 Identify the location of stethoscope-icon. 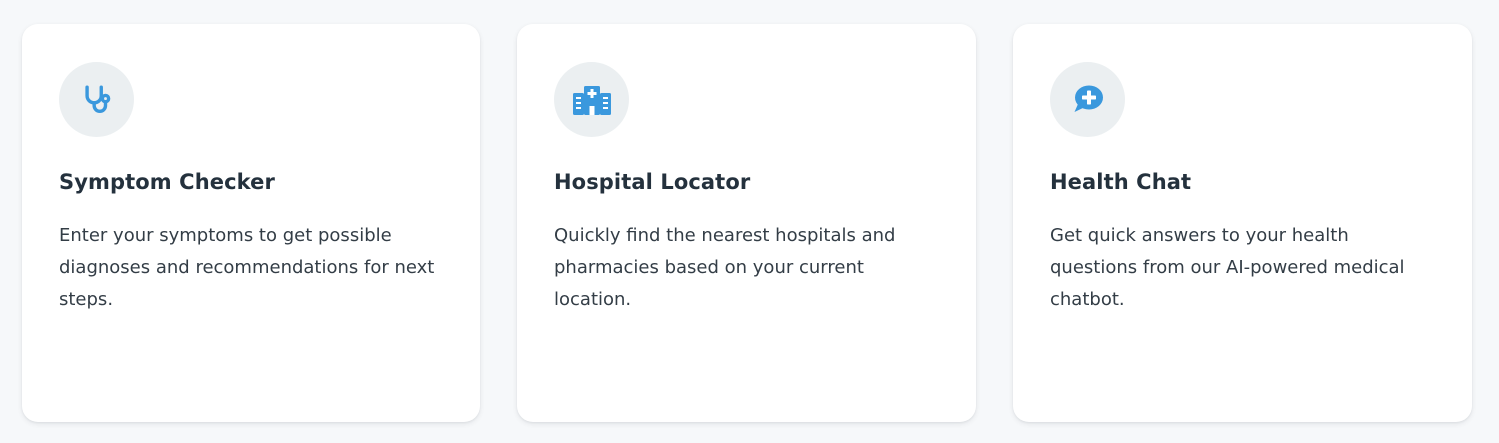
(97, 99).